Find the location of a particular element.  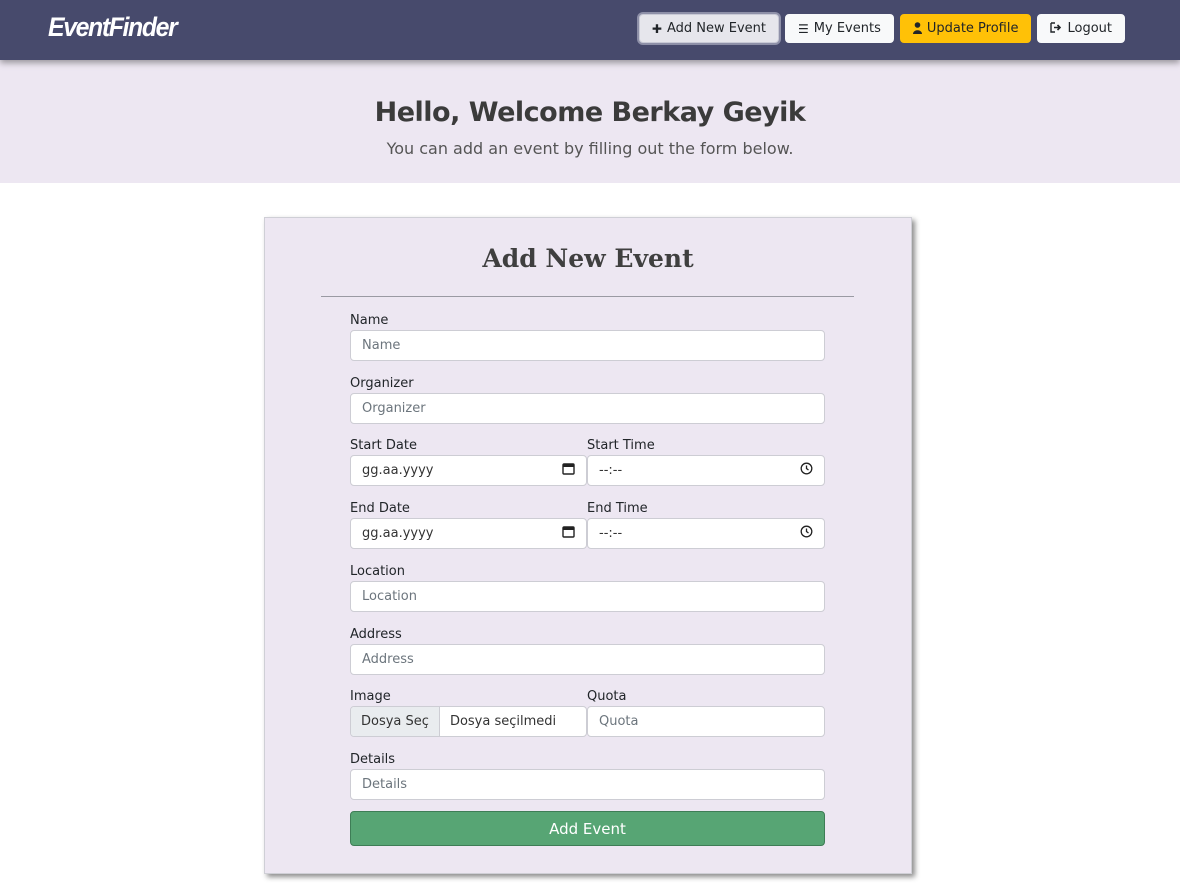

quota-input: Quota is located at coordinates (706, 721).